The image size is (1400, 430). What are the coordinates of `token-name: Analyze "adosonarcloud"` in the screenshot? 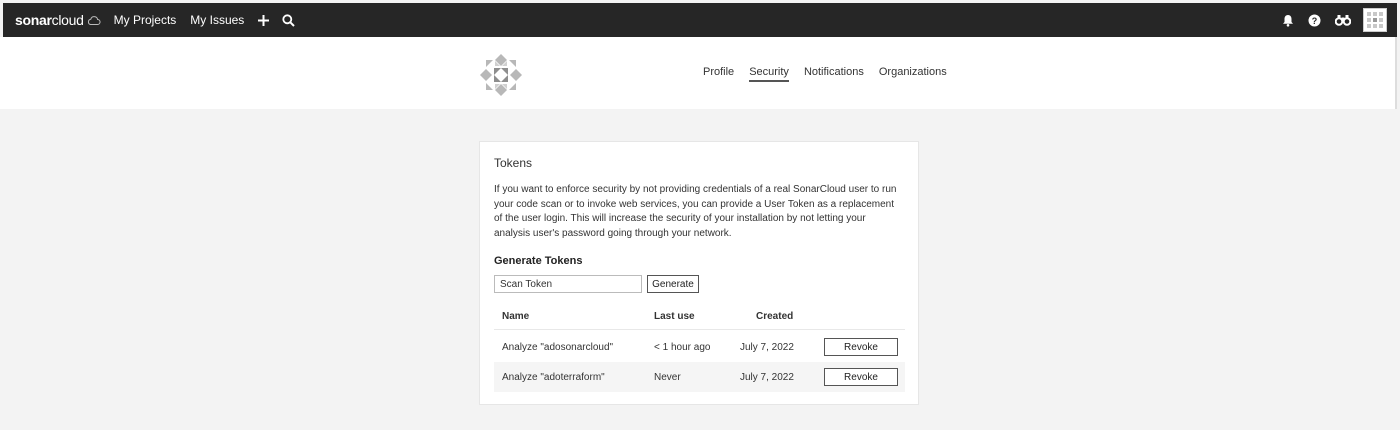 It's located at (558, 347).